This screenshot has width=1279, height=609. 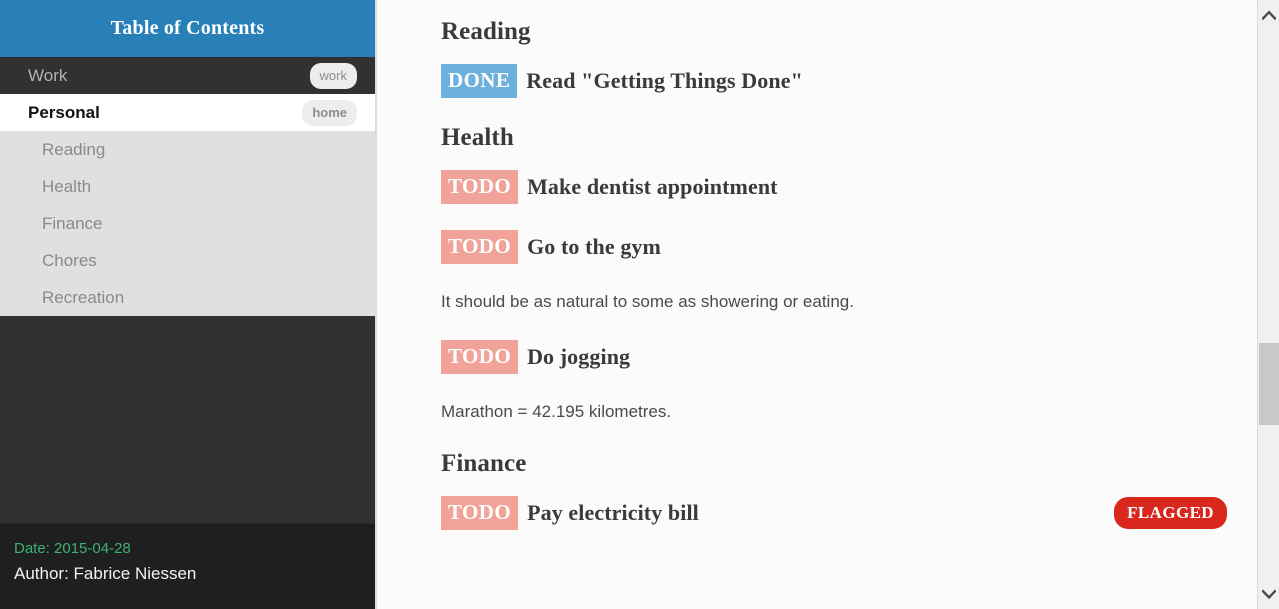 What do you see at coordinates (486, 31) in the screenshot?
I see `section-heading: Reading` at bounding box center [486, 31].